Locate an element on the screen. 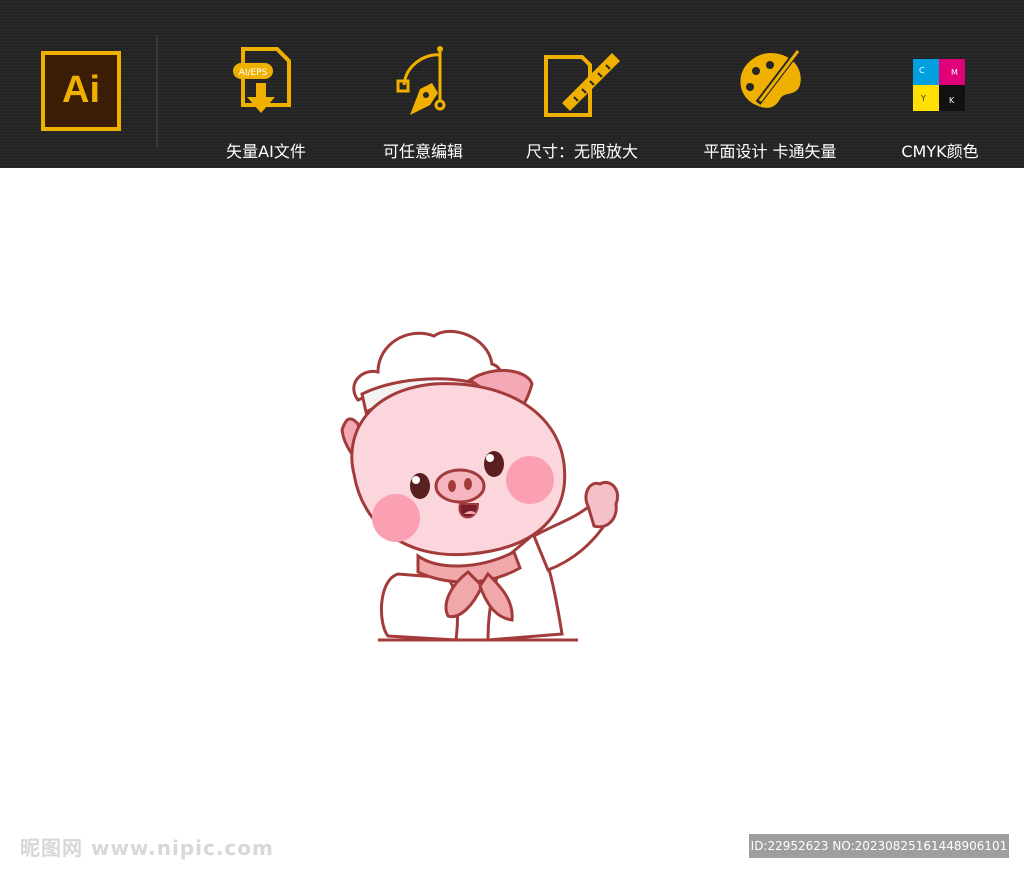 The width and height of the screenshot is (1024, 874). illustrator-logo: Ai is located at coordinates (81, 91).